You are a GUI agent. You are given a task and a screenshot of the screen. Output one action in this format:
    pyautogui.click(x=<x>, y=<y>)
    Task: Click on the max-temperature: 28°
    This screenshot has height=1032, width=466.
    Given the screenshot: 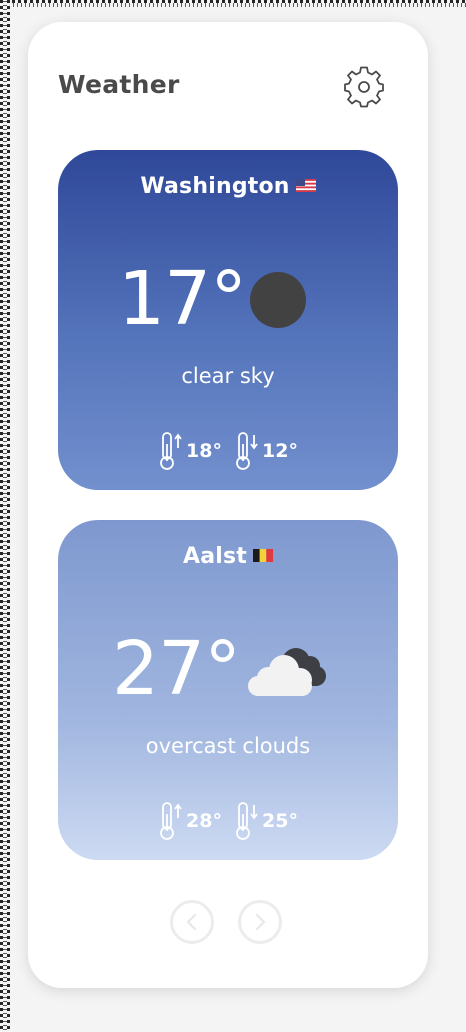 What is the action you would take?
    pyautogui.click(x=190, y=821)
    